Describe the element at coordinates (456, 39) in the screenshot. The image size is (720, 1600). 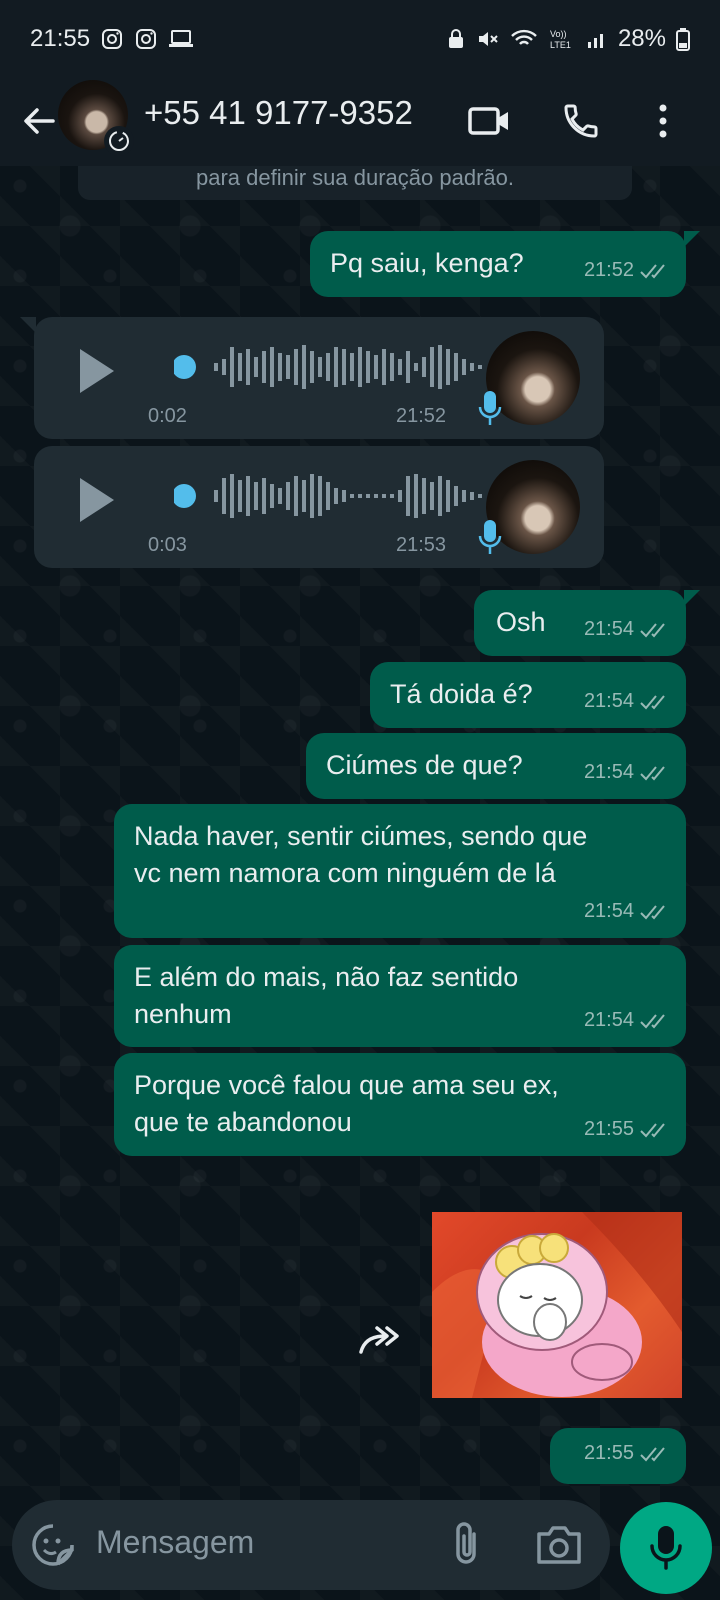
I see `lock-icon` at that location.